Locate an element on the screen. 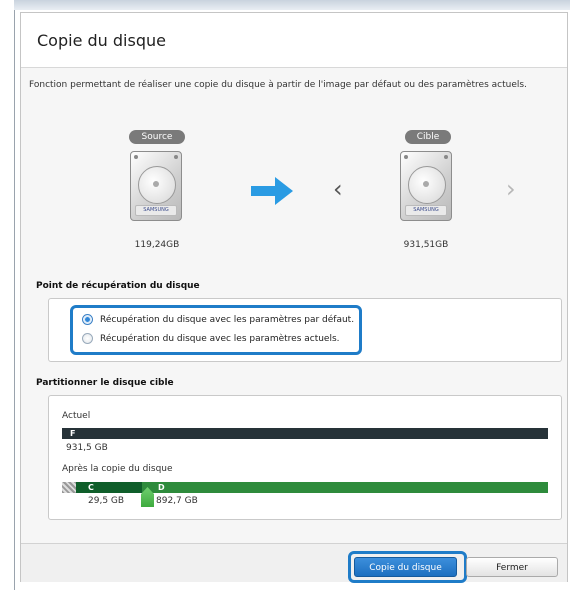 This screenshot has height=590, width=570. after-copy-partition-bar: C D is located at coordinates (305, 487).